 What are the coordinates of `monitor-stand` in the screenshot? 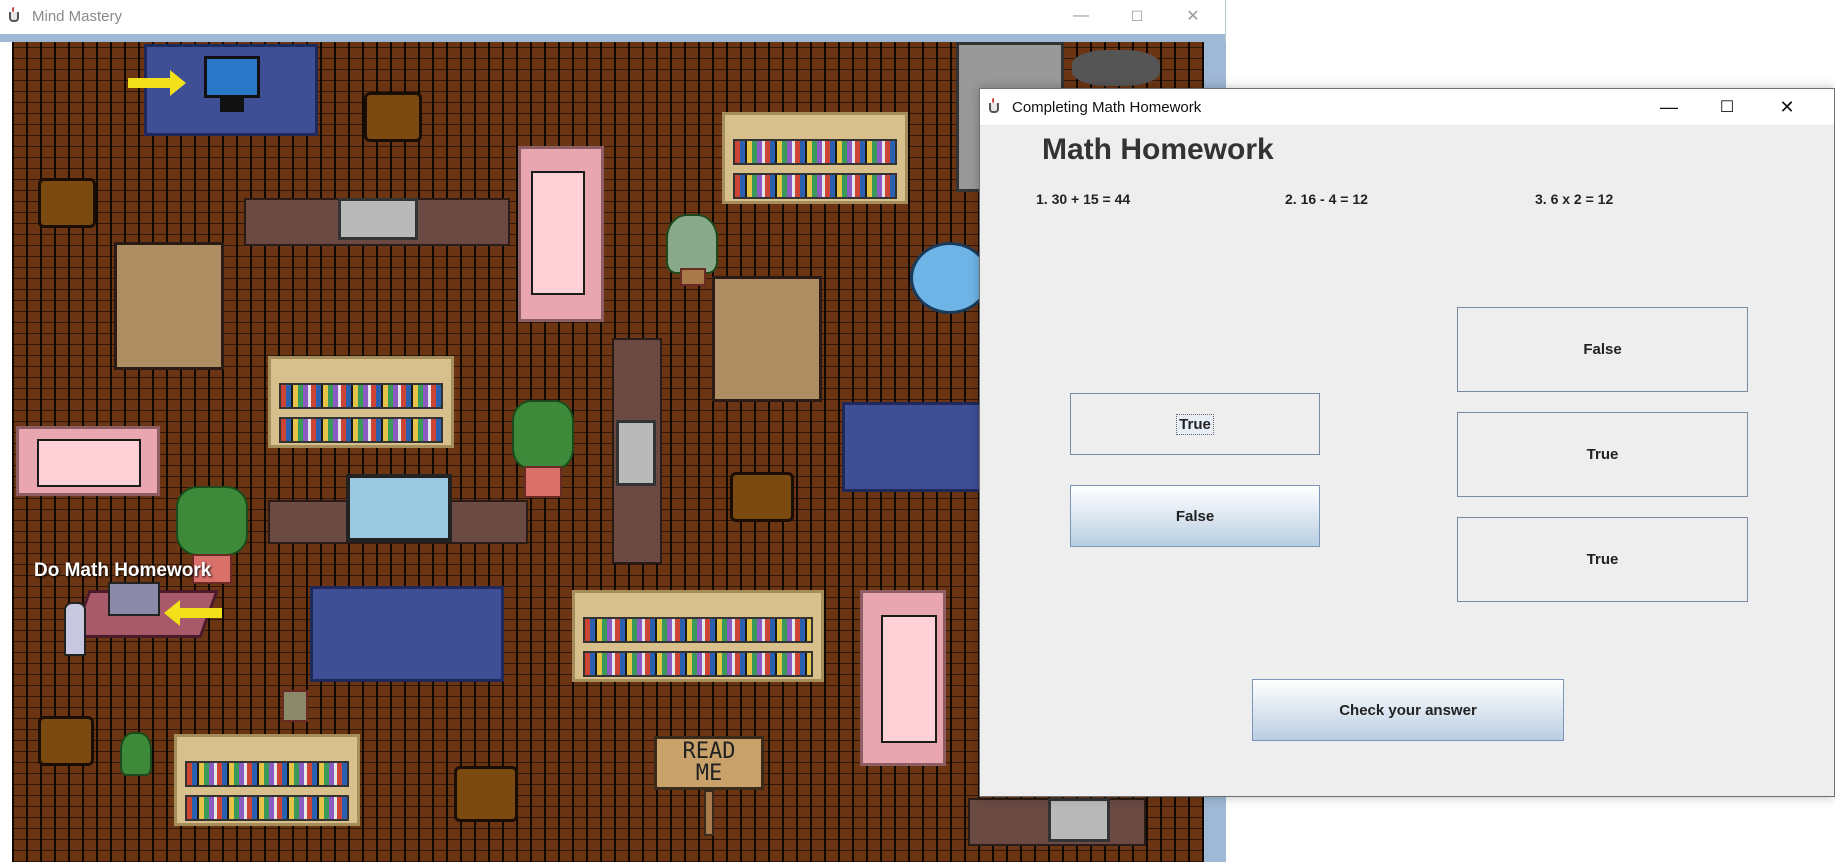 It's located at (232, 105).